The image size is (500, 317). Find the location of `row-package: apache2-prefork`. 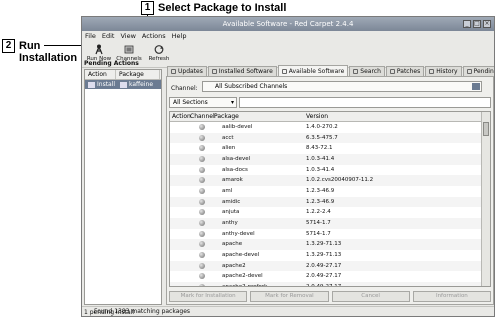

row-package: apache2-prefork is located at coordinates (245, 285).